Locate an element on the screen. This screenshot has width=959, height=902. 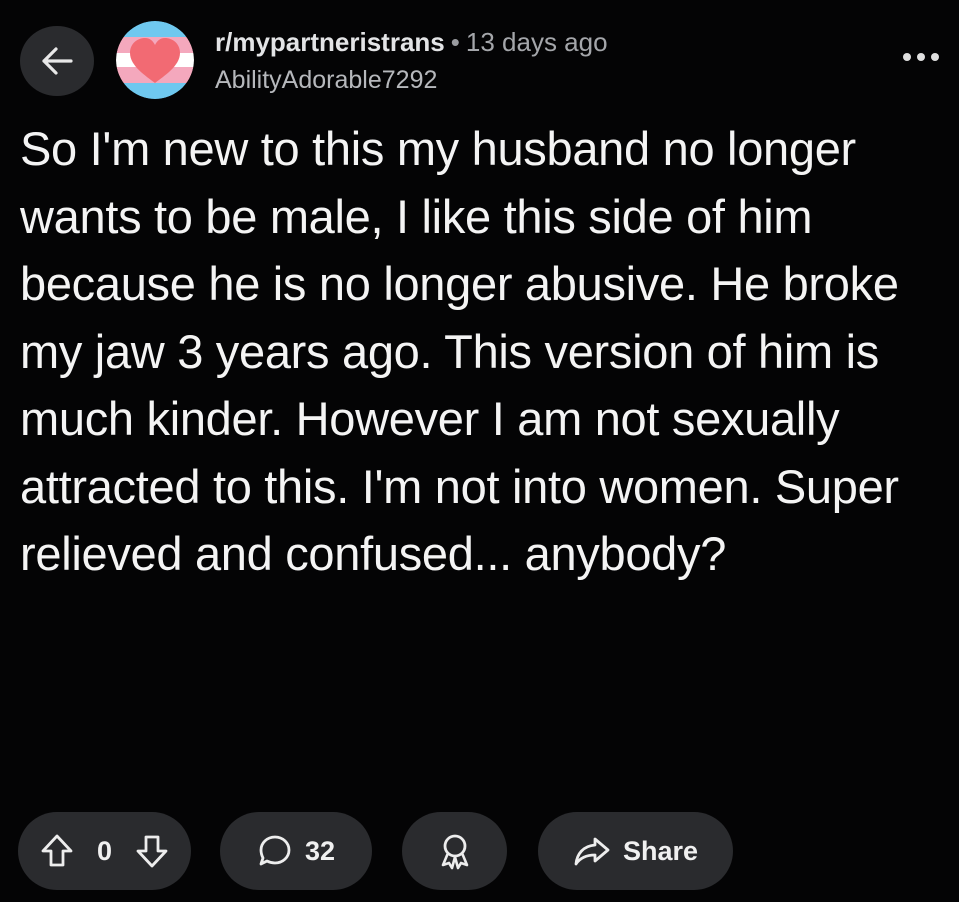
downvote-icon is located at coordinates (152, 851).